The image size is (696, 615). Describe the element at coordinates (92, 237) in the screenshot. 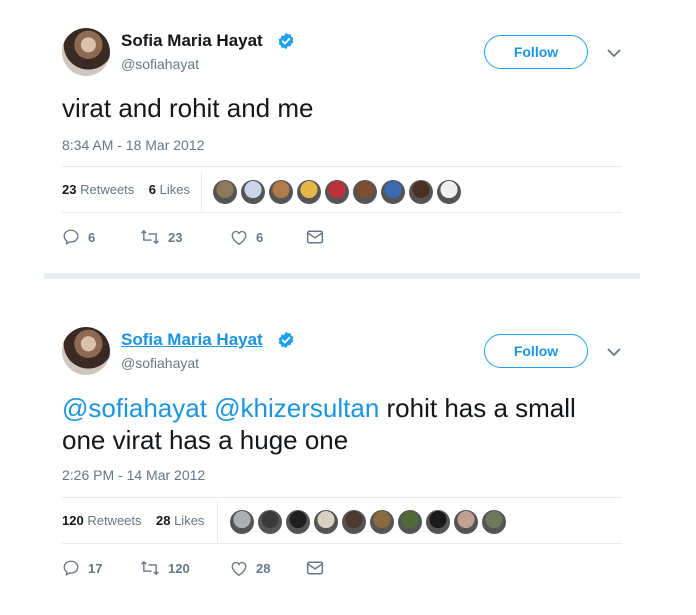

I see `reply-count: 6` at that location.